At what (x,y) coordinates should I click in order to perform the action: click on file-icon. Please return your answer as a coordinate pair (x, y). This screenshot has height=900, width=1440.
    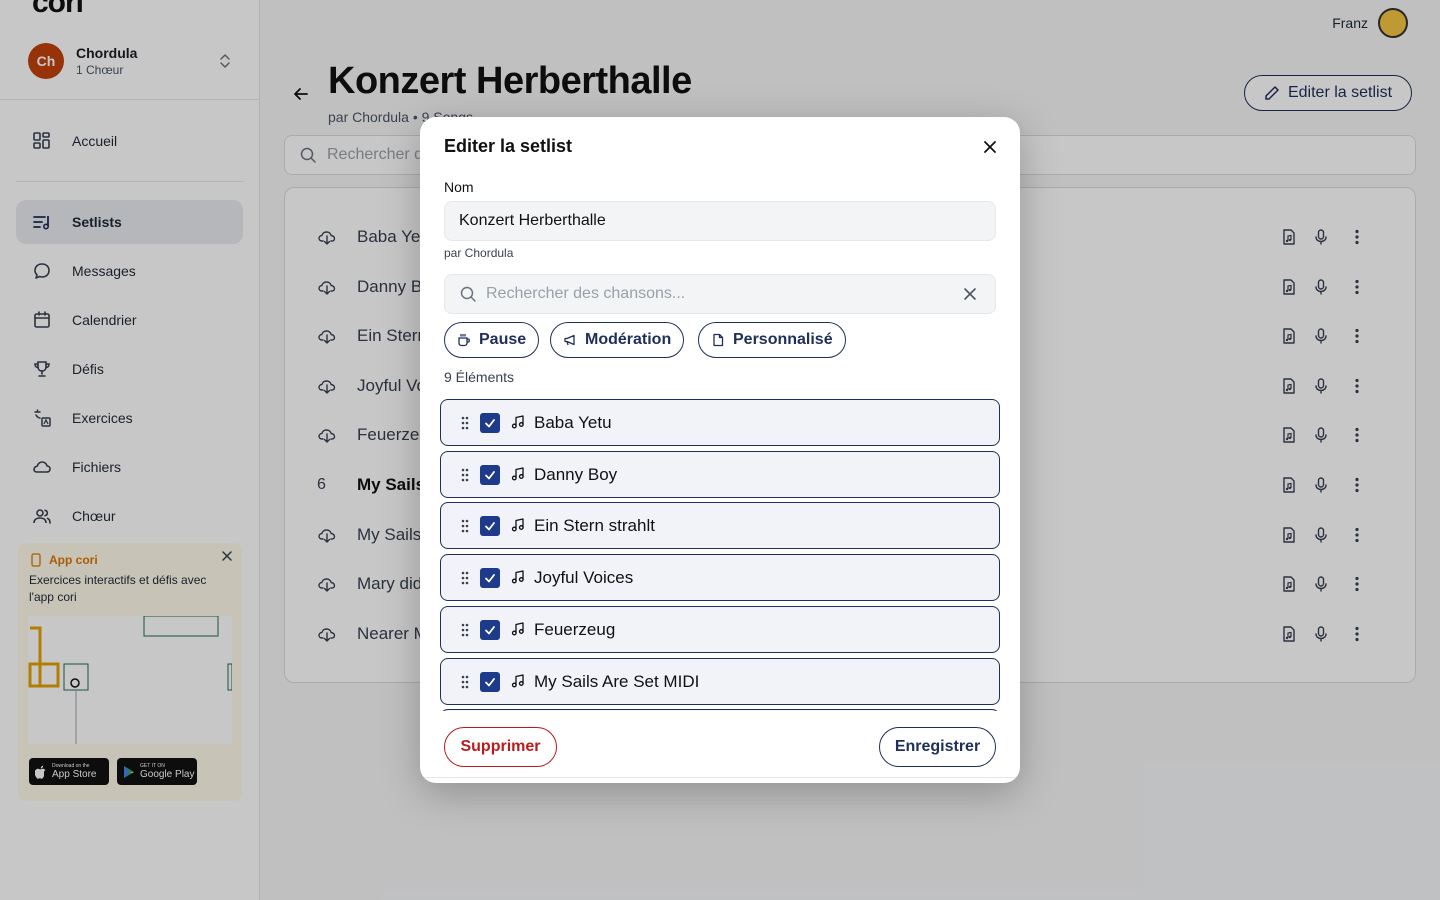
    Looking at the image, I should click on (718, 340).